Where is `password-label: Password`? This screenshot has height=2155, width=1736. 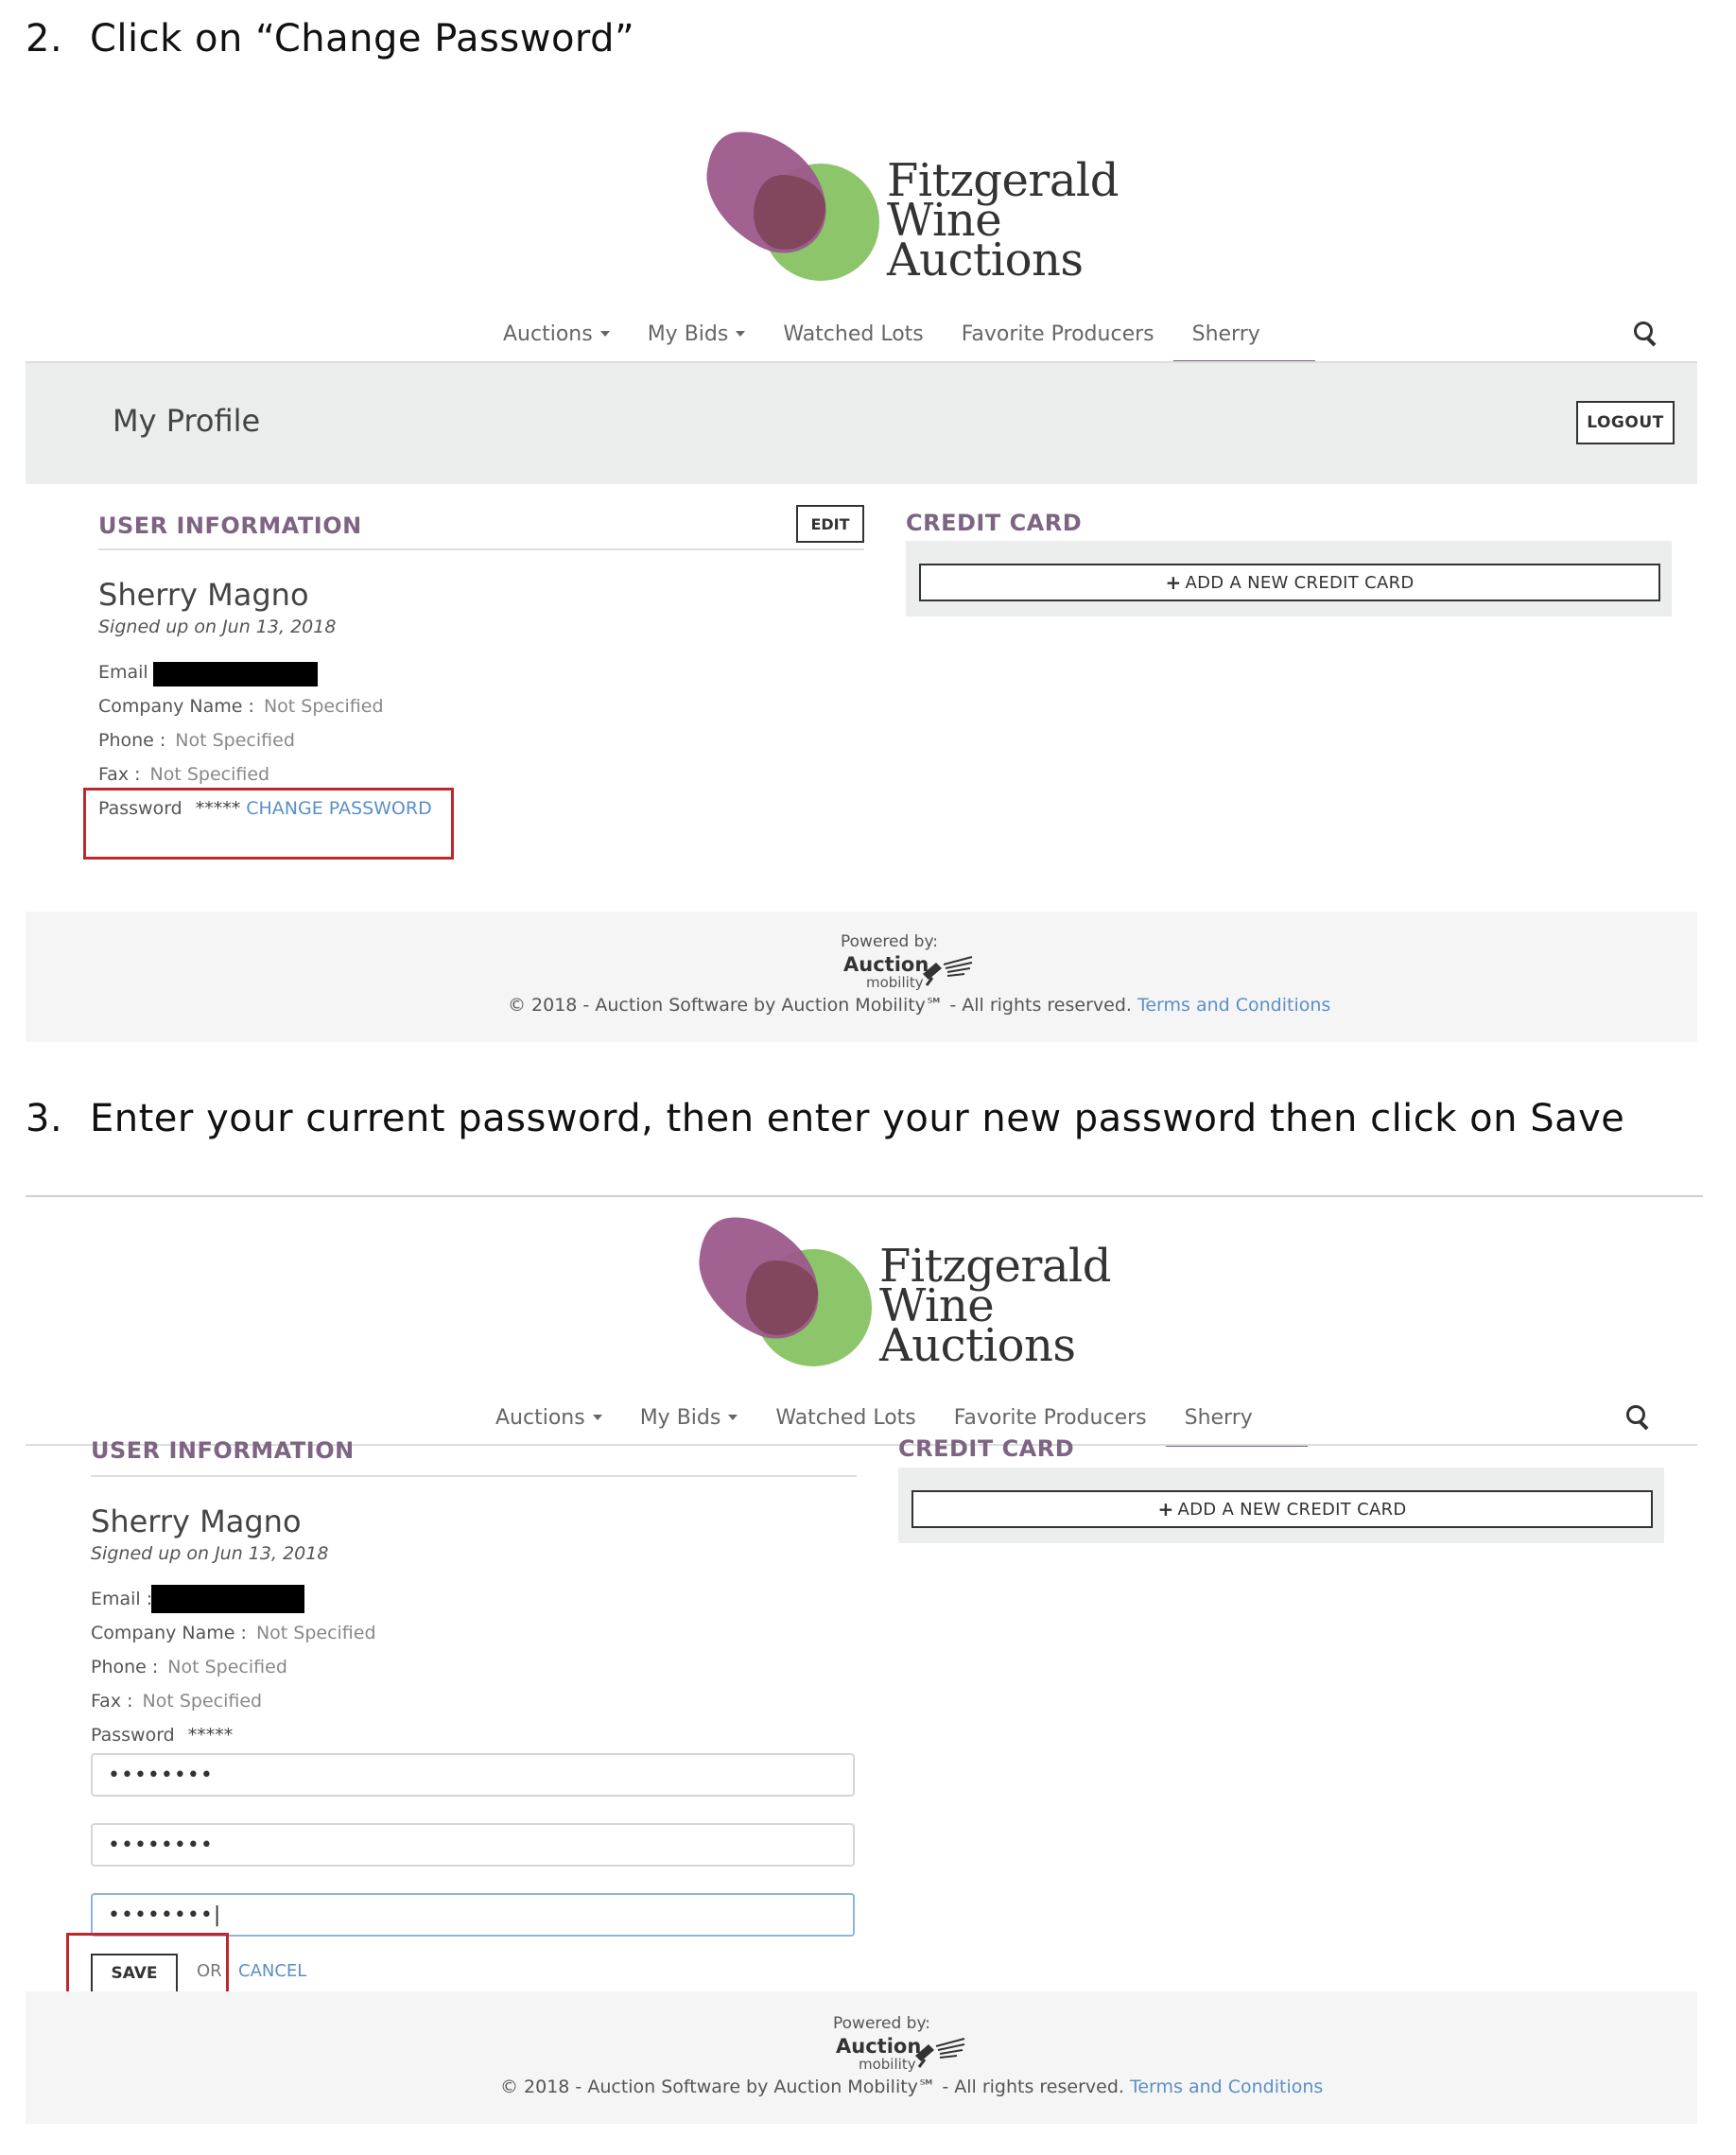
password-label: Password is located at coordinates (133, 1736).